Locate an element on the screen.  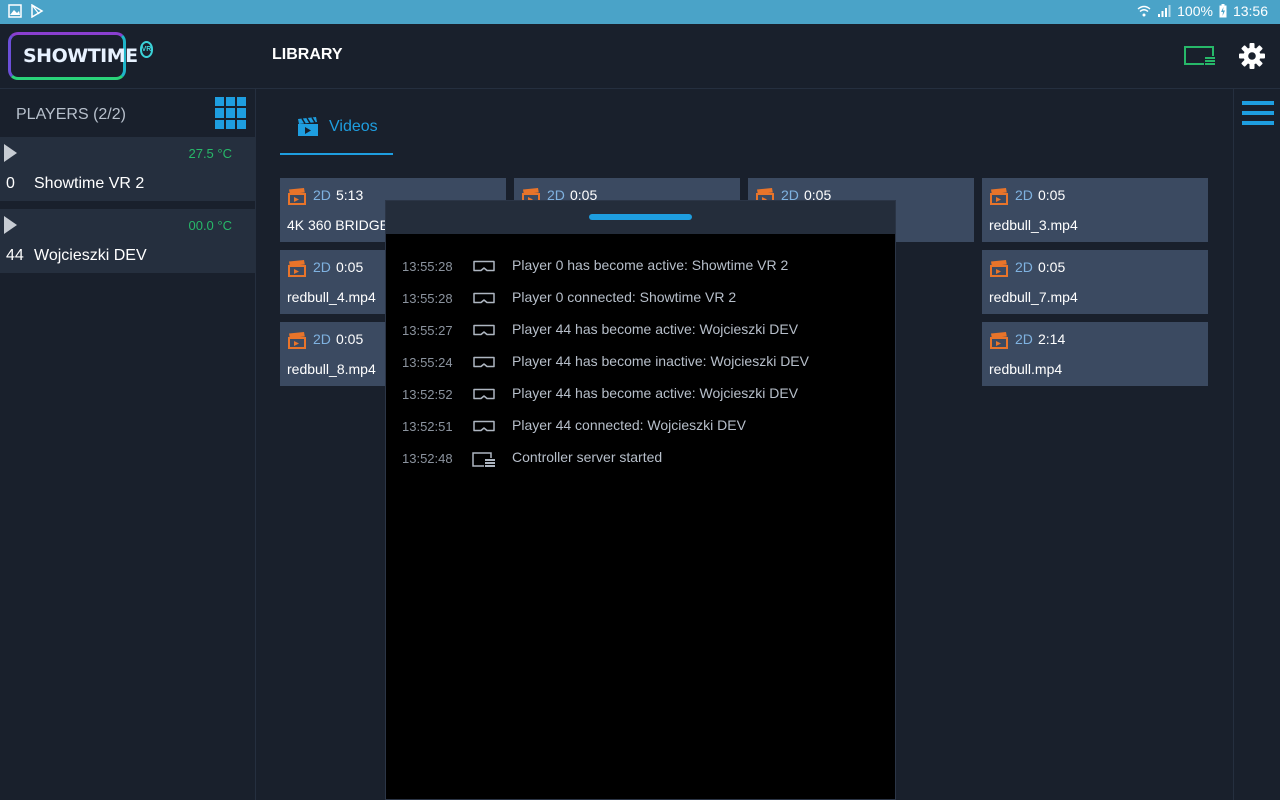
log-panel-header is located at coordinates (640, 217).